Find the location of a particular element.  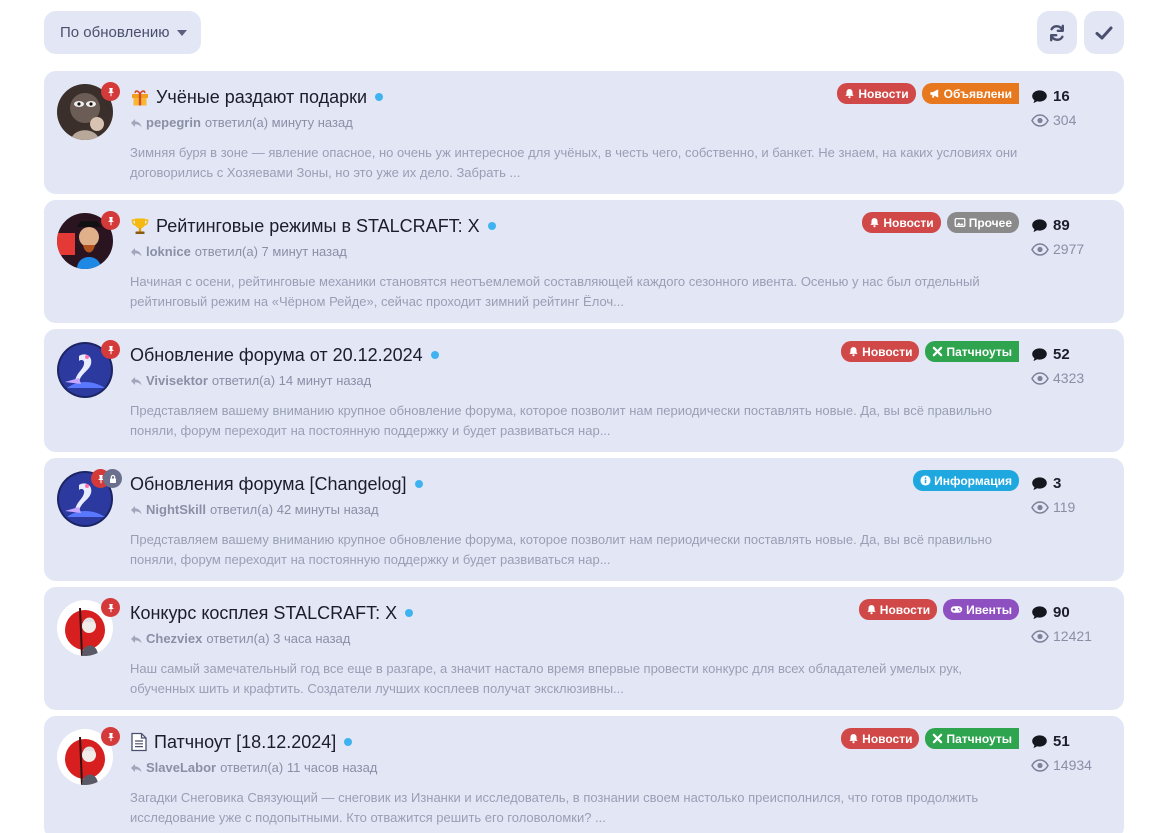

topic-title-row: Обновления форума [Changelog] is located at coordinates (276, 484).